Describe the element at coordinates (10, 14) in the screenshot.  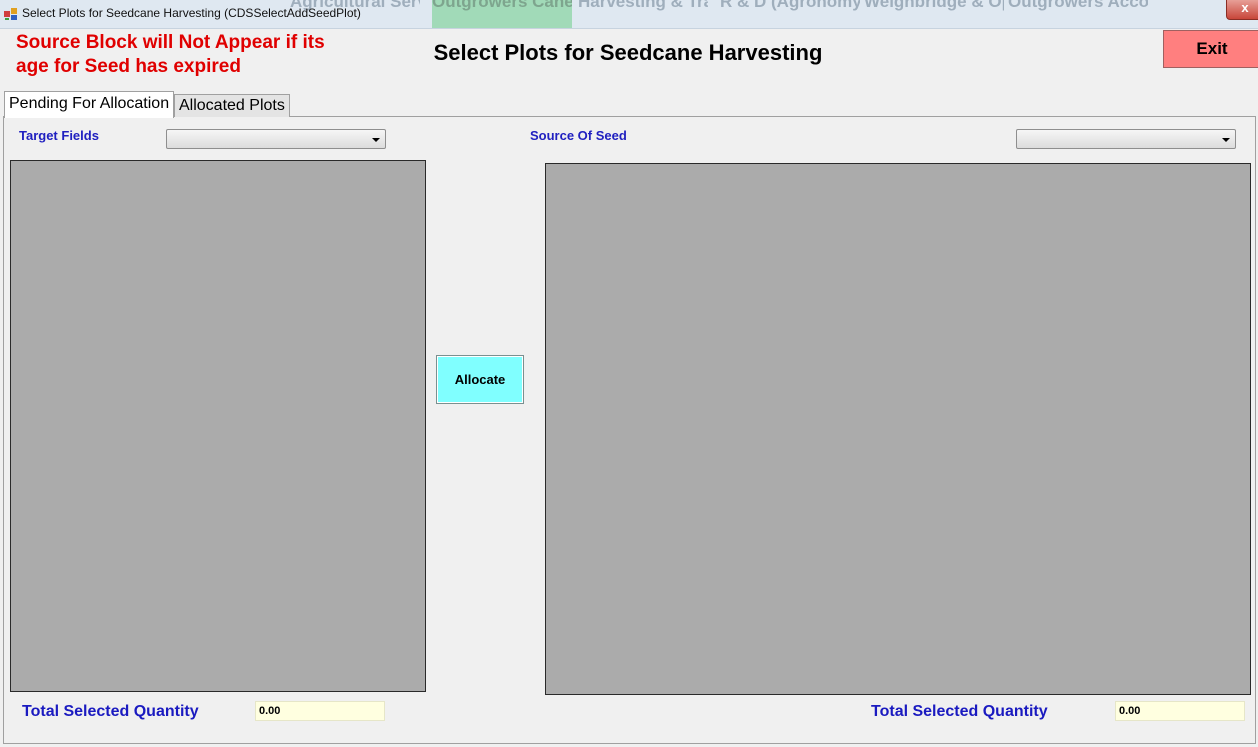
I see `app-icon` at that location.